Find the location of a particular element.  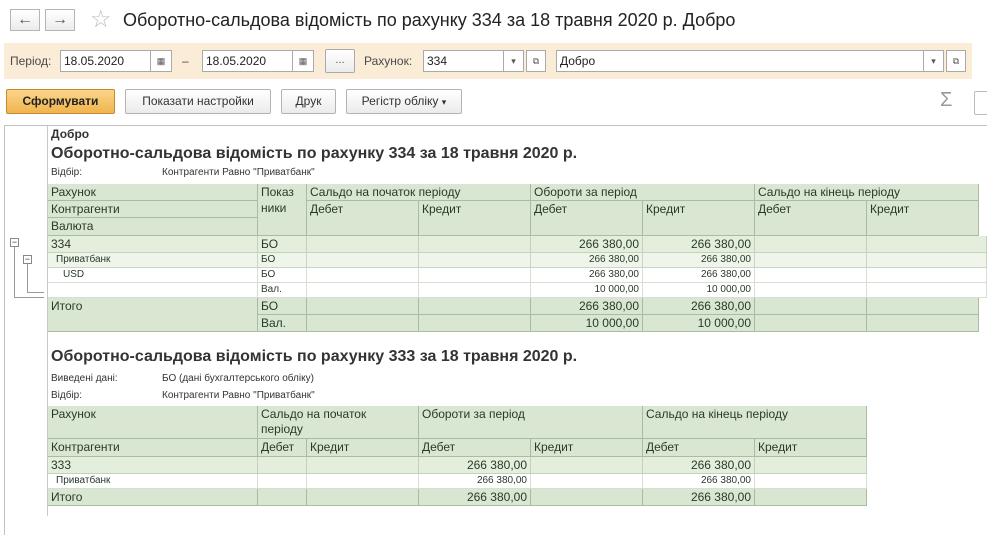

r2-row2-closing-credit is located at coordinates (811, 481).